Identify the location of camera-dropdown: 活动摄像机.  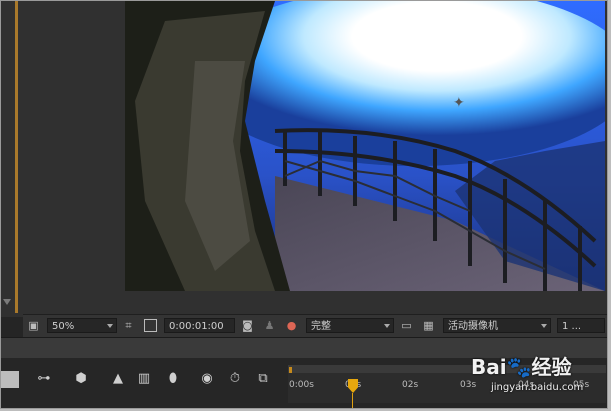
(497, 325).